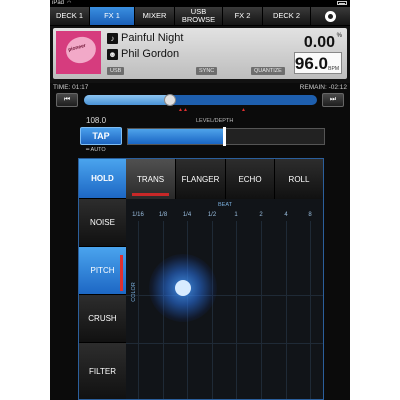  Describe the element at coordinates (77, 48) in the screenshot. I see `album-art-text: pioneer` at that location.